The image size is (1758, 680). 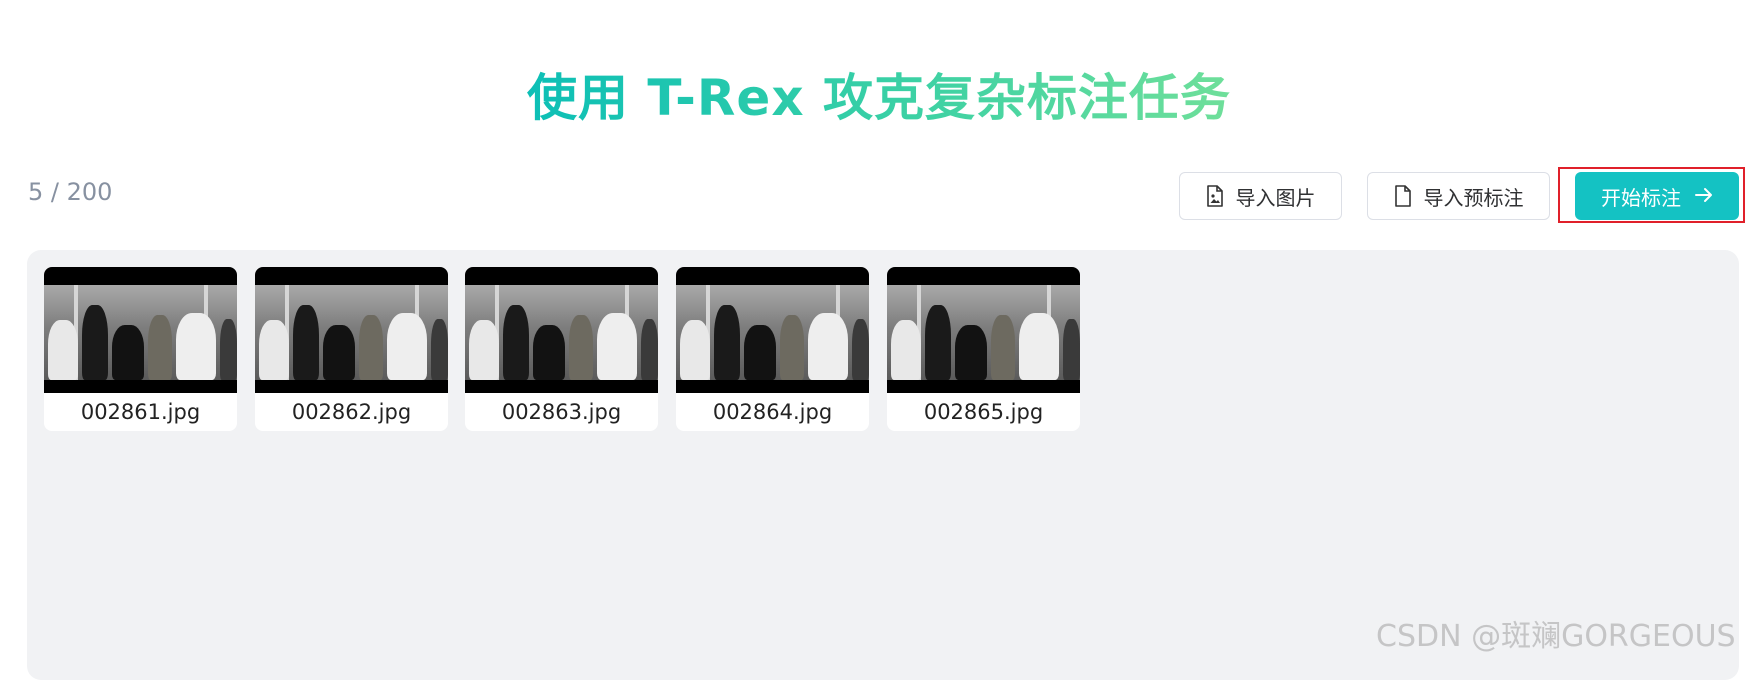 I want to click on image-card: 002861.jpg, so click(x=140, y=349).